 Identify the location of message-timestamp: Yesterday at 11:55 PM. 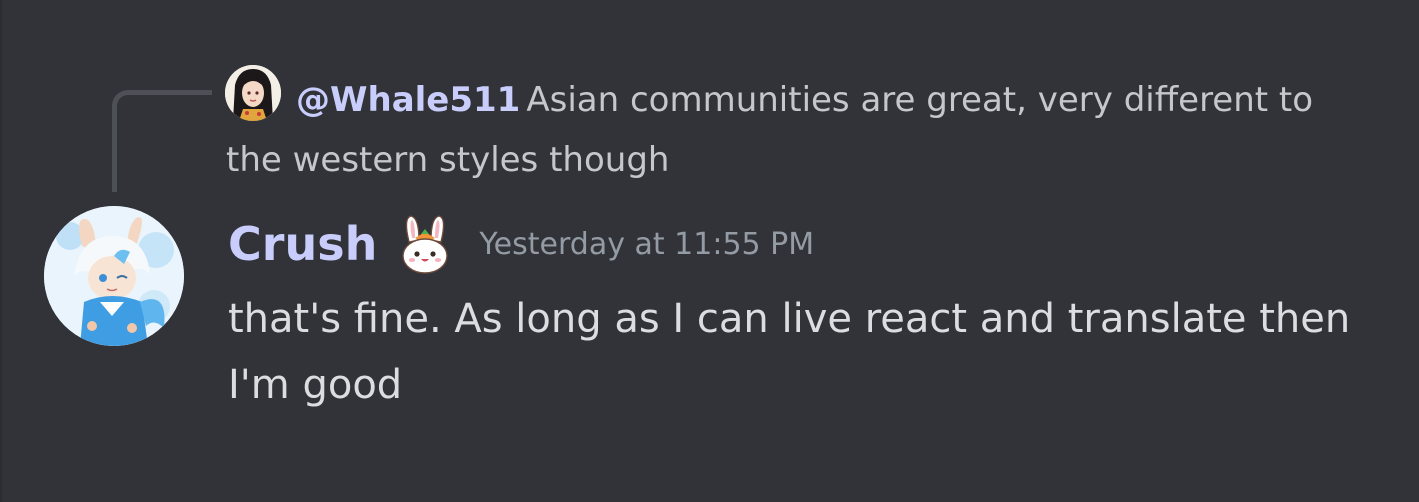
(646, 244).